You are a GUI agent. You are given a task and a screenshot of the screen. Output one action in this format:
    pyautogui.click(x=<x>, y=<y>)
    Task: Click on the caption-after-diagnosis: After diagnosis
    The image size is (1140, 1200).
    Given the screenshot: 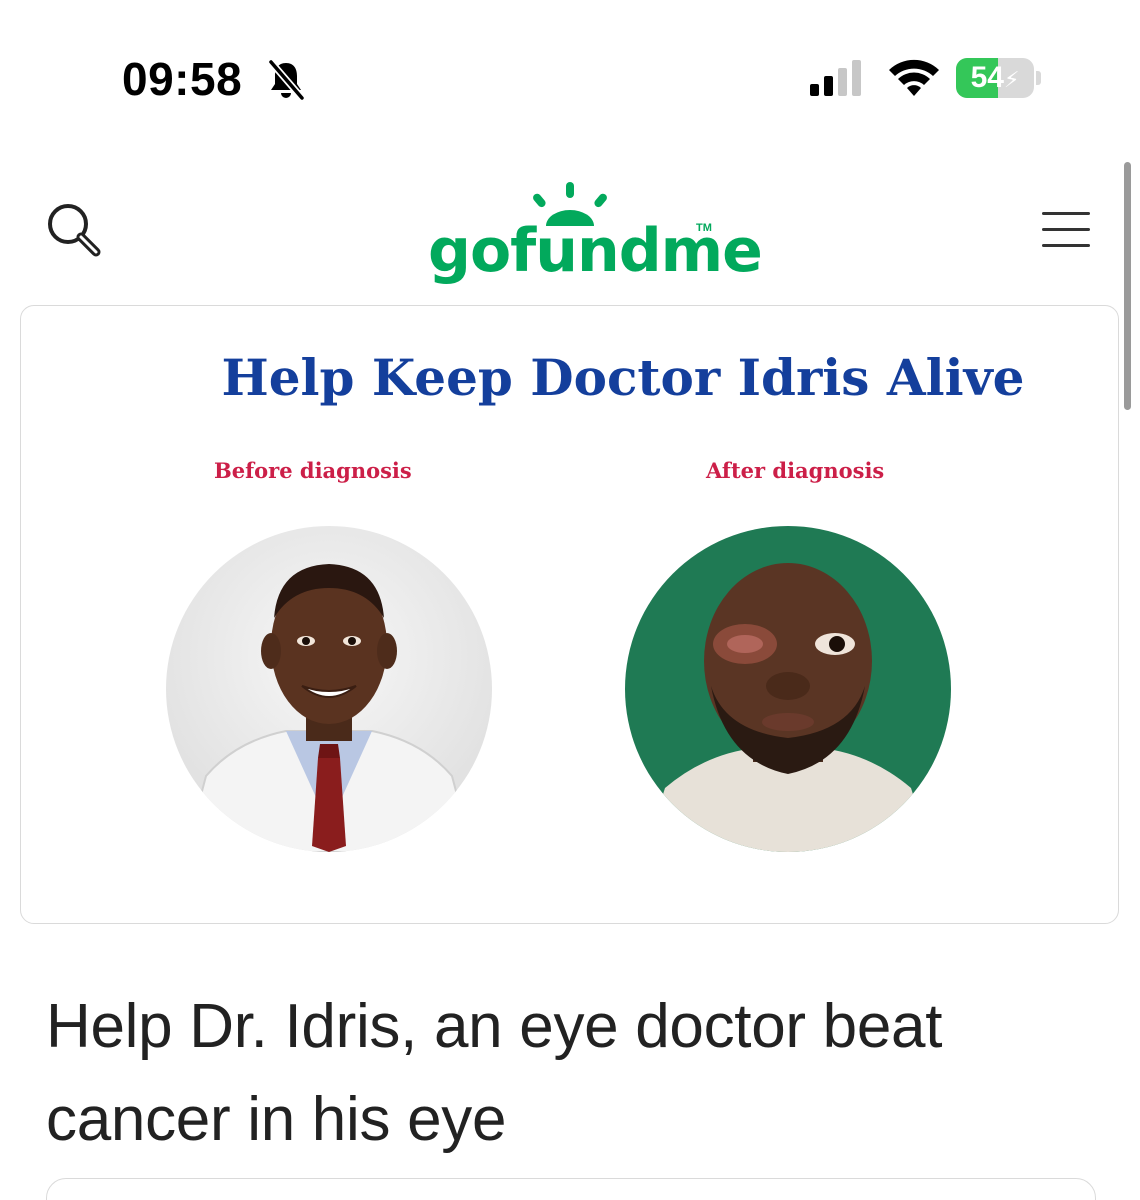 What is the action you would take?
    pyautogui.click(x=795, y=470)
    